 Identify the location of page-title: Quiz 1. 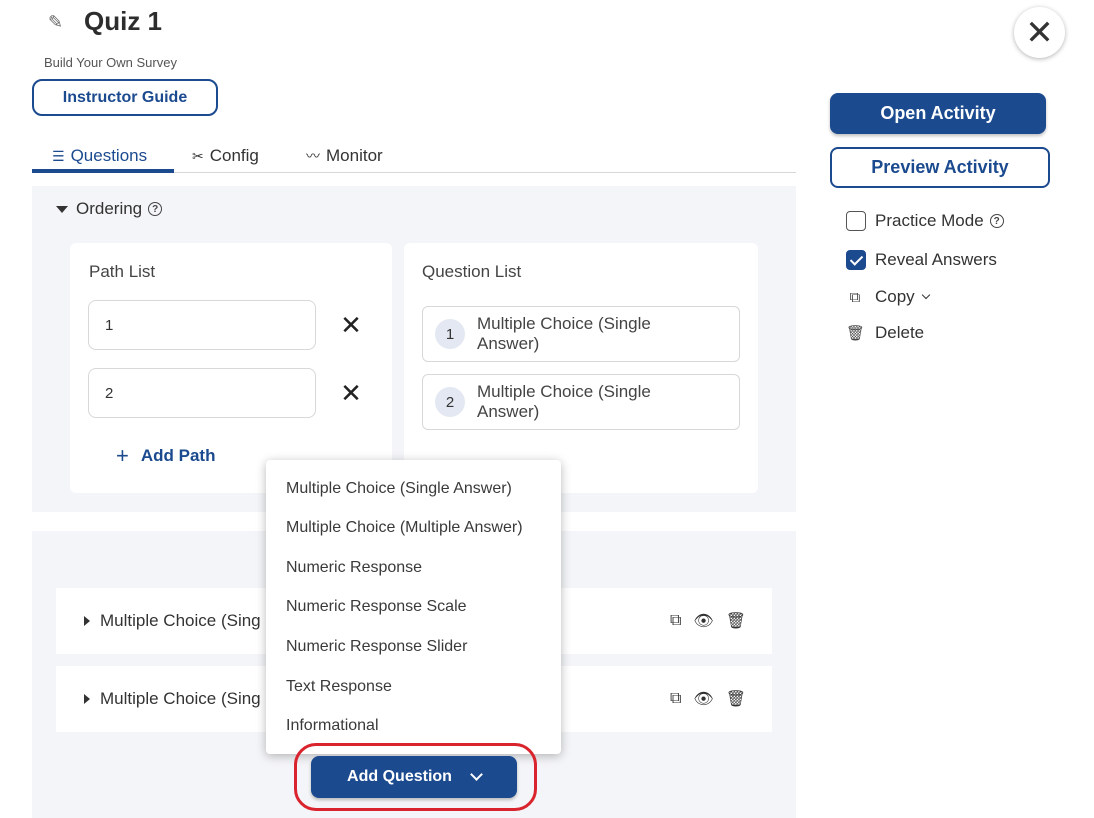
(123, 21).